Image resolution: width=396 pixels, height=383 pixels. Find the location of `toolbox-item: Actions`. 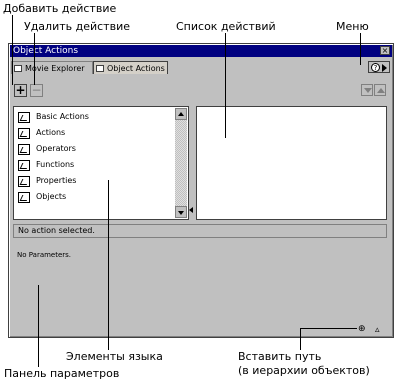

toolbox-item: Actions is located at coordinates (41, 133).